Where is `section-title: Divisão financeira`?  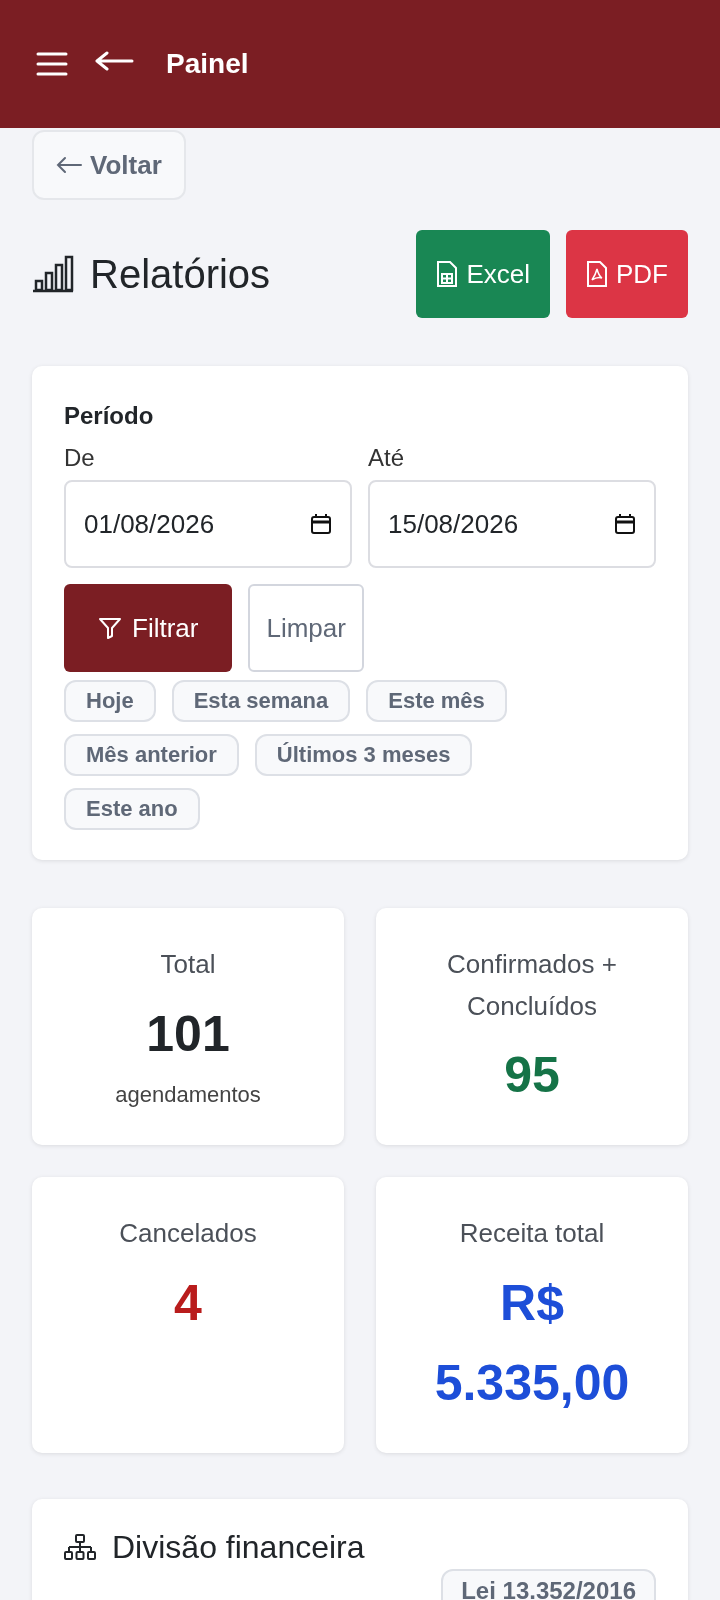
section-title: Divisão financeira is located at coordinates (238, 1547).